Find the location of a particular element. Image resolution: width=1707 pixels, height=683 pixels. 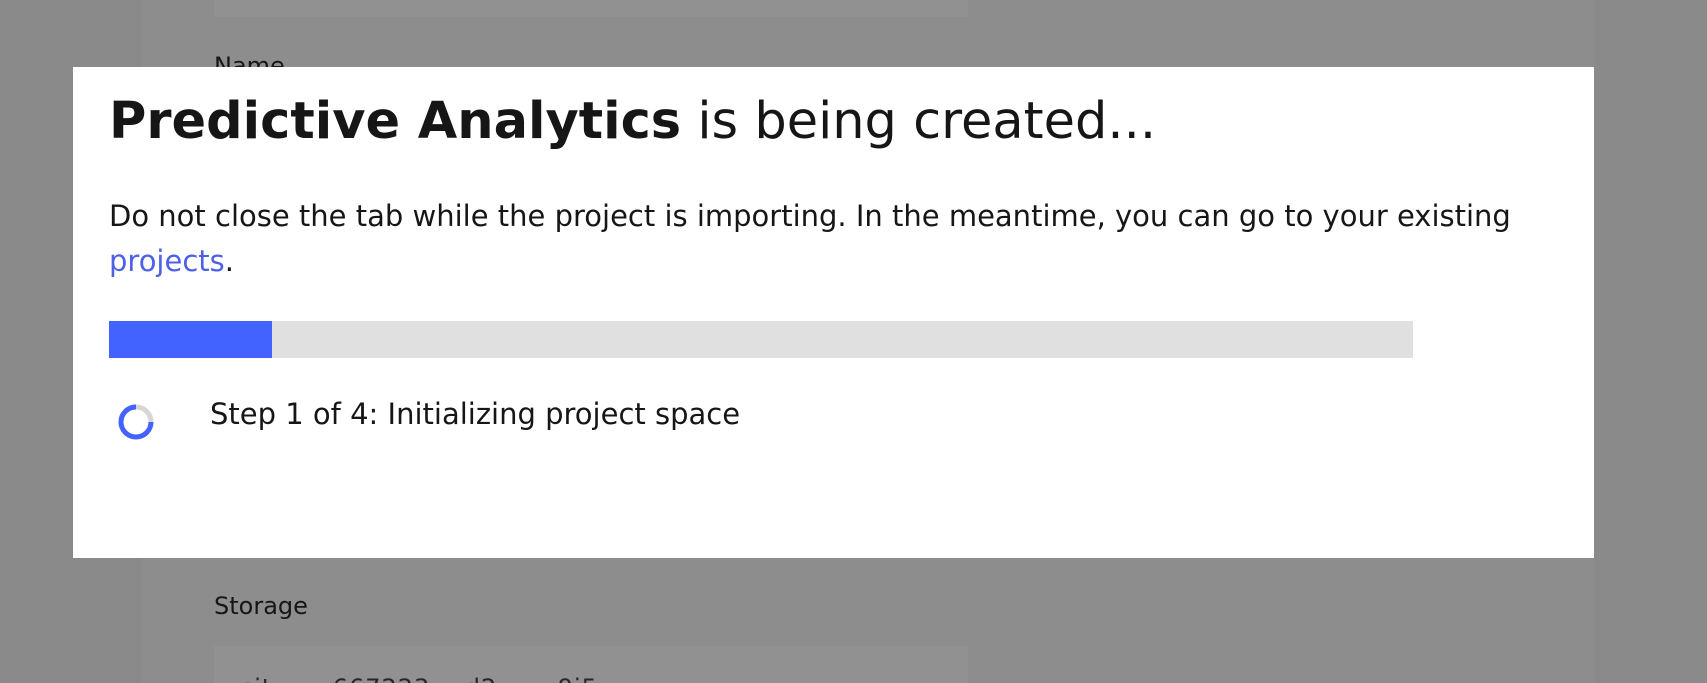

project-name-title: Predictive Analytics is located at coordinates (395, 121).